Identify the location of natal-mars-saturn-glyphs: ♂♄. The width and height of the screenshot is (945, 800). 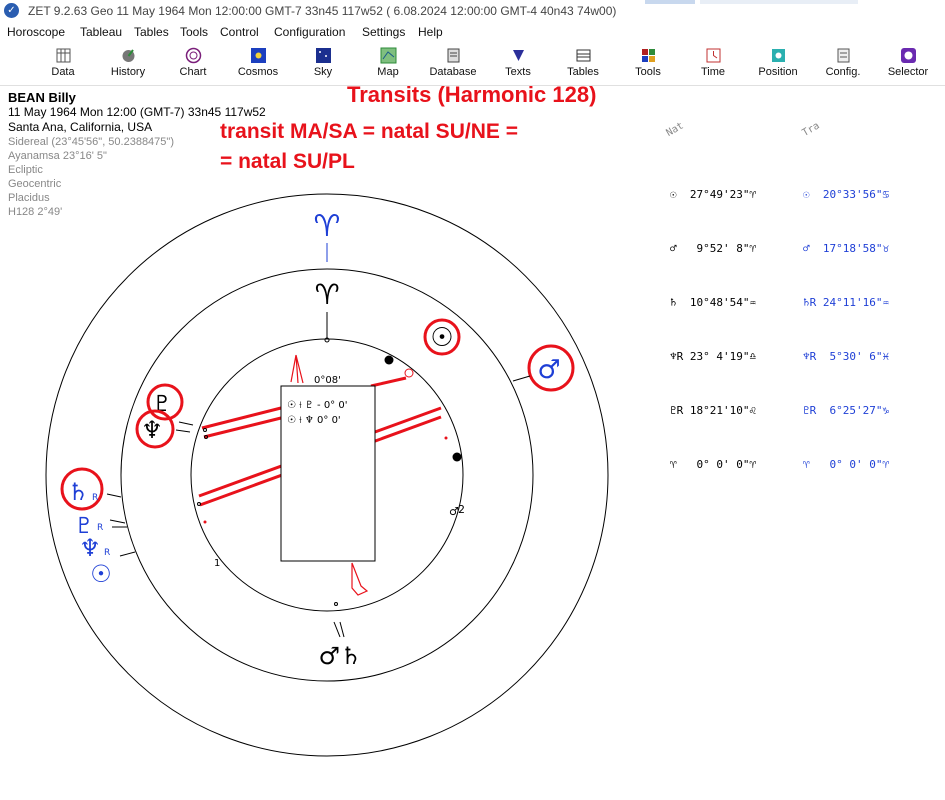
(339, 656).